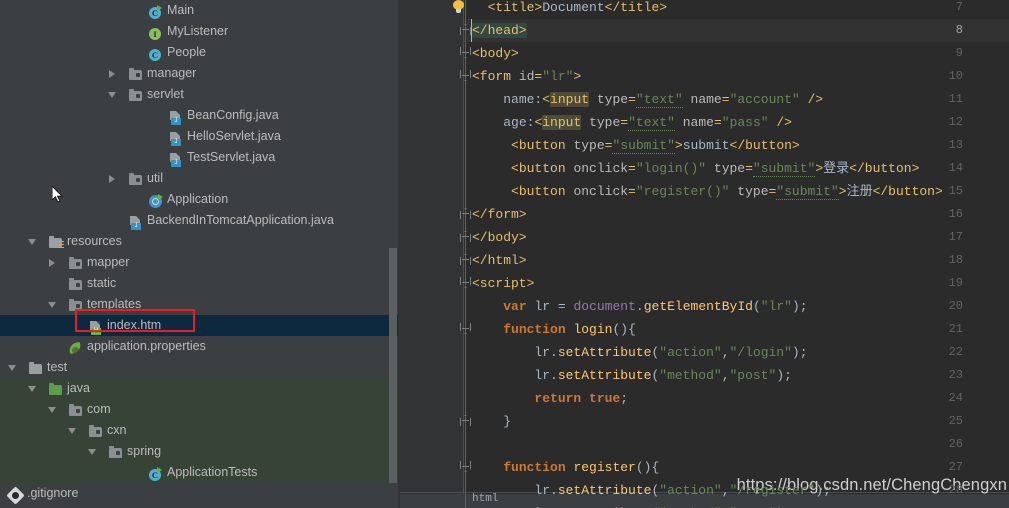 This screenshot has height=508, width=1009. I want to click on tree-item-label: static, so click(102, 283).